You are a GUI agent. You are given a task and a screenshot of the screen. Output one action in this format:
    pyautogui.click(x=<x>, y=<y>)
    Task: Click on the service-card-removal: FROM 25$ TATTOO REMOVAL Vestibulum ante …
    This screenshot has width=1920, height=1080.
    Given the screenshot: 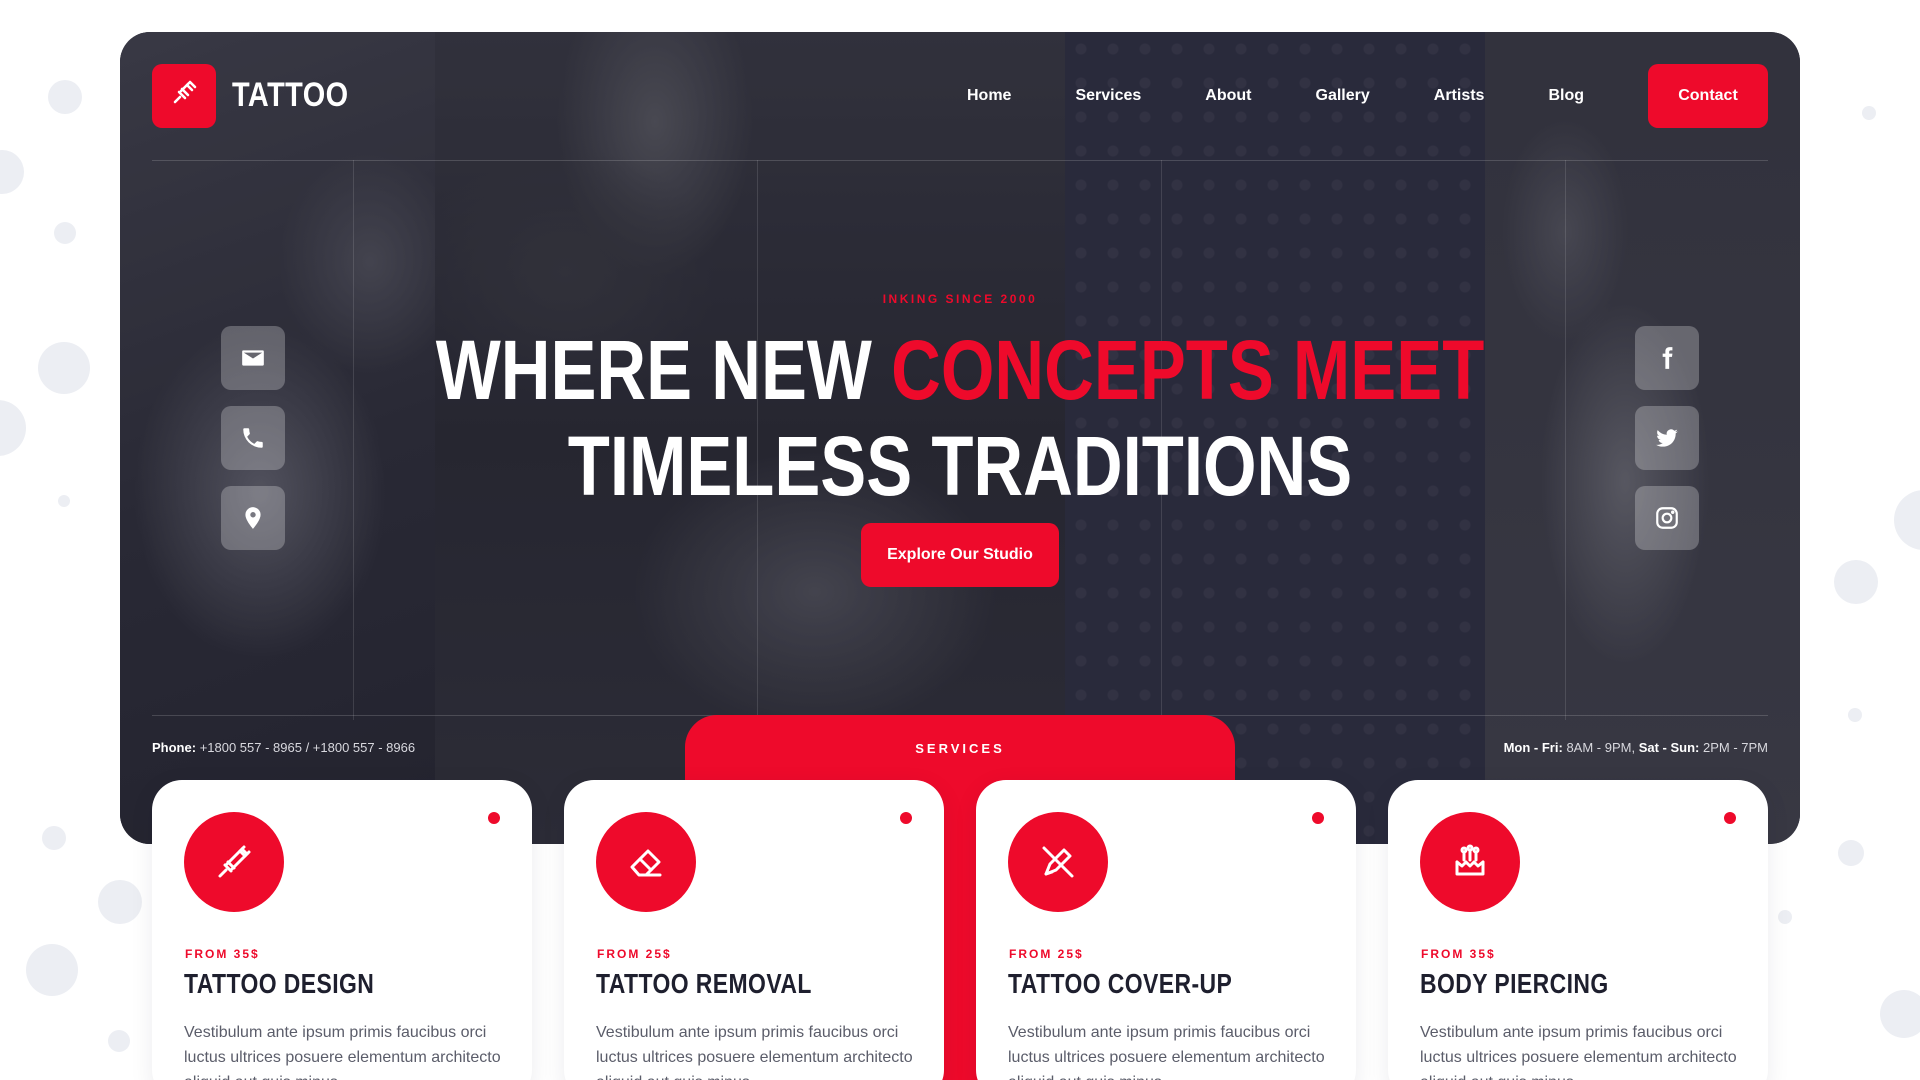 What is the action you would take?
    pyautogui.click(x=754, y=930)
    